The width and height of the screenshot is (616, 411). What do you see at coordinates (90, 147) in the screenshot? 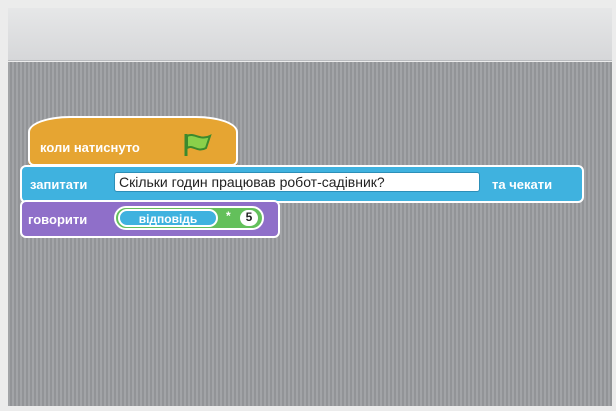
I see `hat-block-label: коли натиснуто` at bounding box center [90, 147].